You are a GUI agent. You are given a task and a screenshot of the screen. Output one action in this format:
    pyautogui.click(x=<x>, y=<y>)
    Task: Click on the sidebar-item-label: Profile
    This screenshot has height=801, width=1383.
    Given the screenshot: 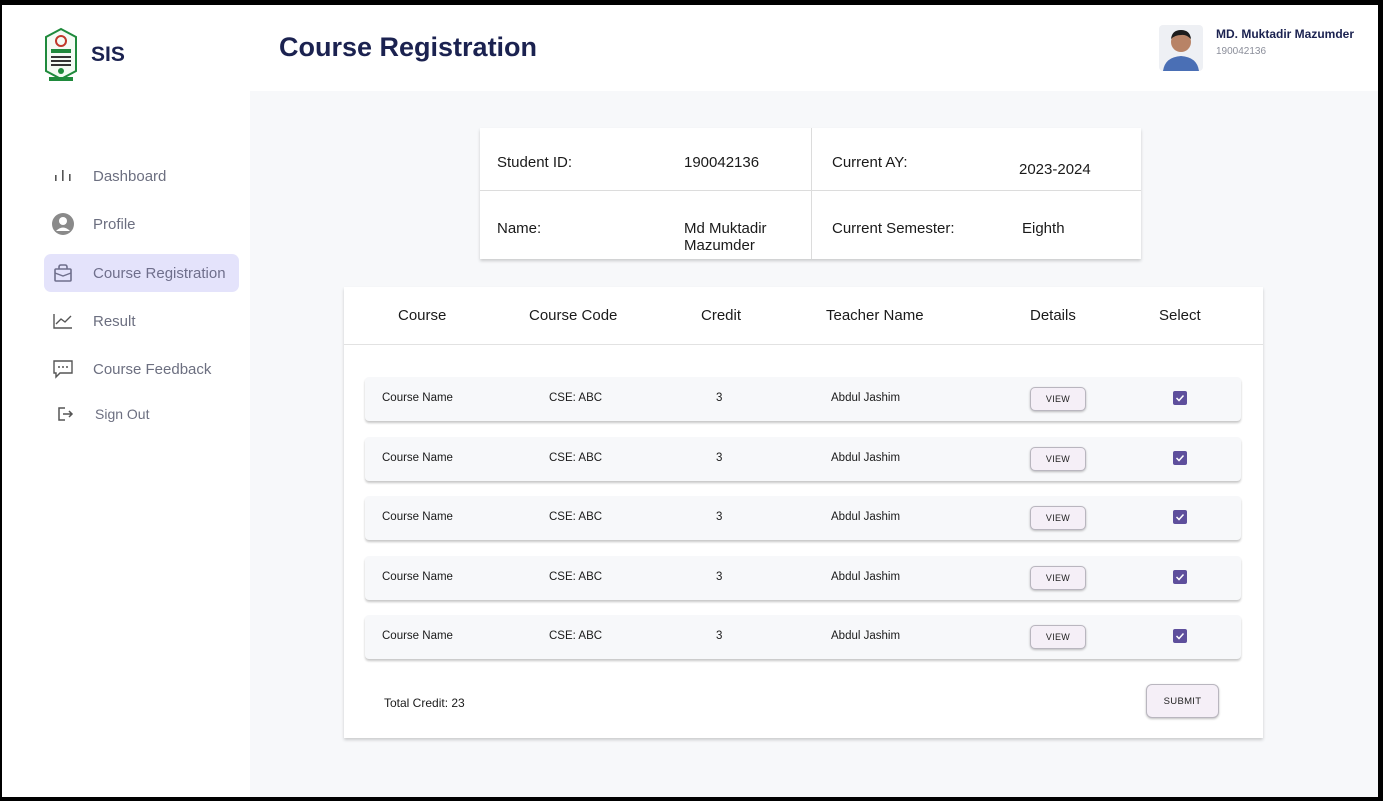 What is the action you would take?
    pyautogui.click(x=114, y=224)
    